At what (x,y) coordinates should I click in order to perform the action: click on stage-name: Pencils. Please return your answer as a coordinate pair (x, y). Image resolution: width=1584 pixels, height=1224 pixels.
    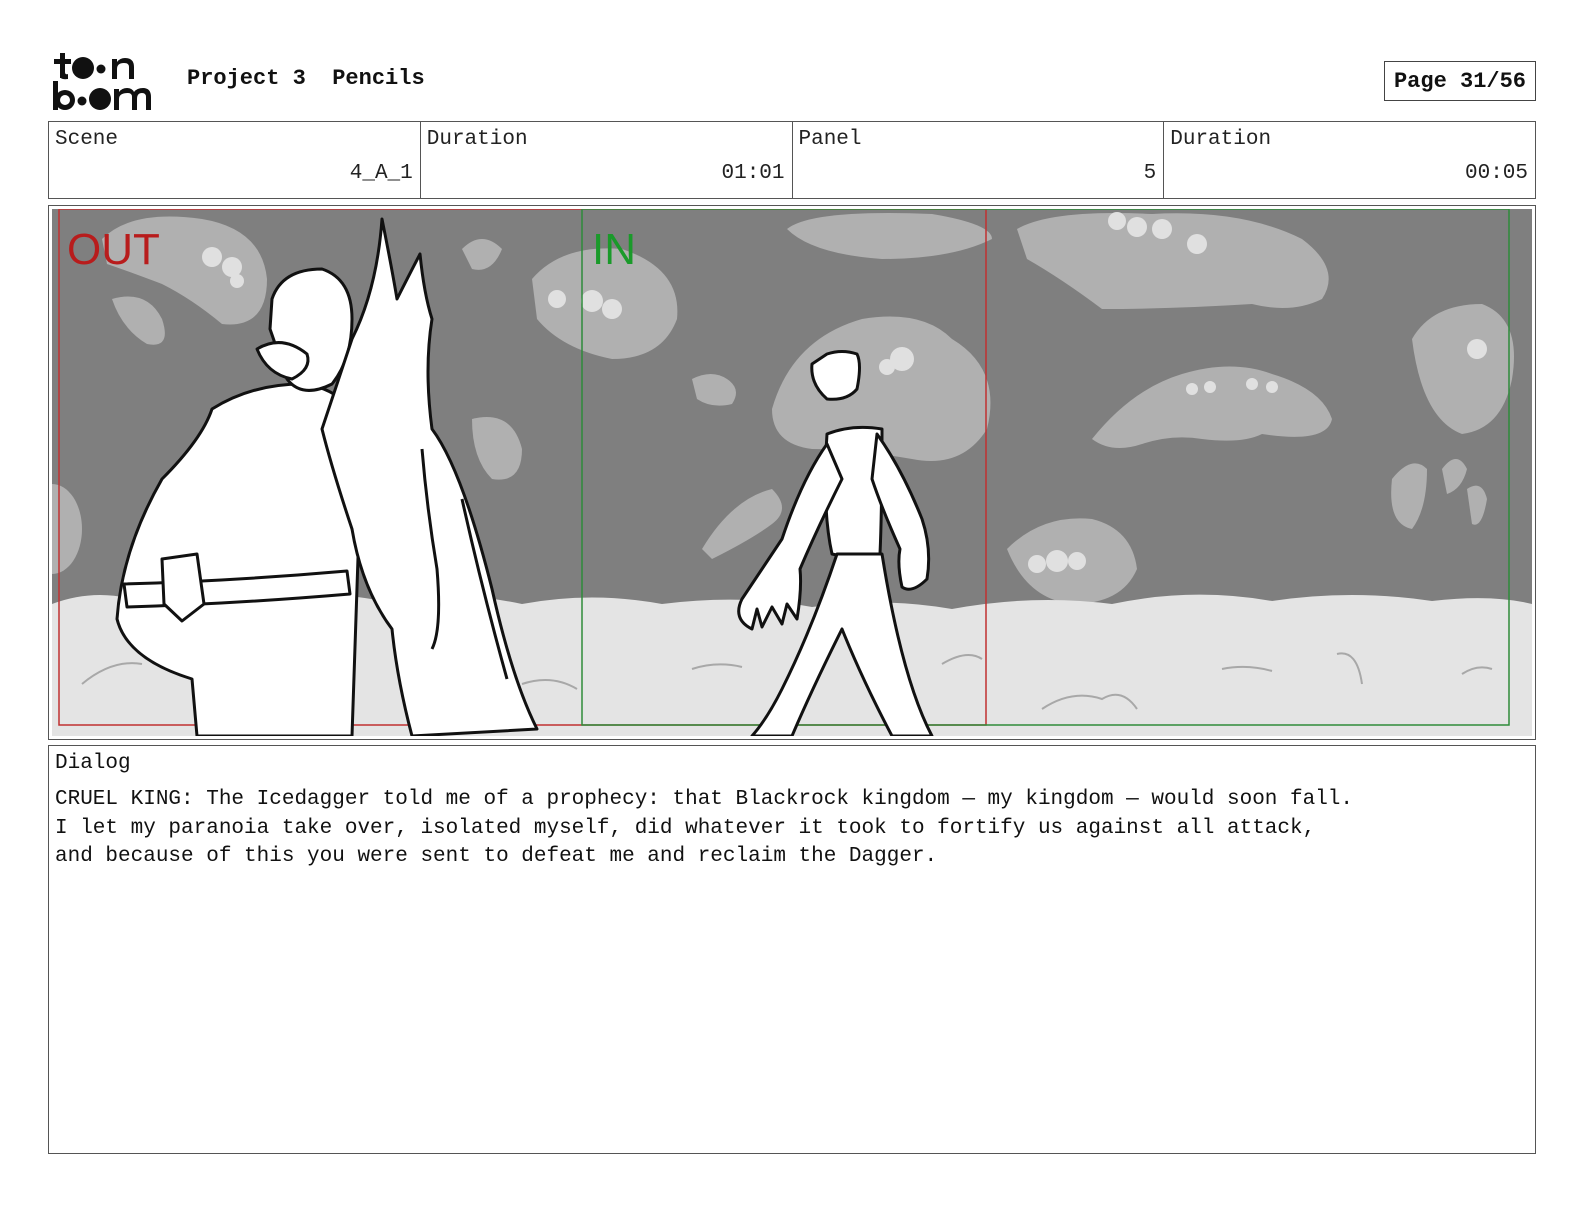
    Looking at the image, I should click on (378, 78).